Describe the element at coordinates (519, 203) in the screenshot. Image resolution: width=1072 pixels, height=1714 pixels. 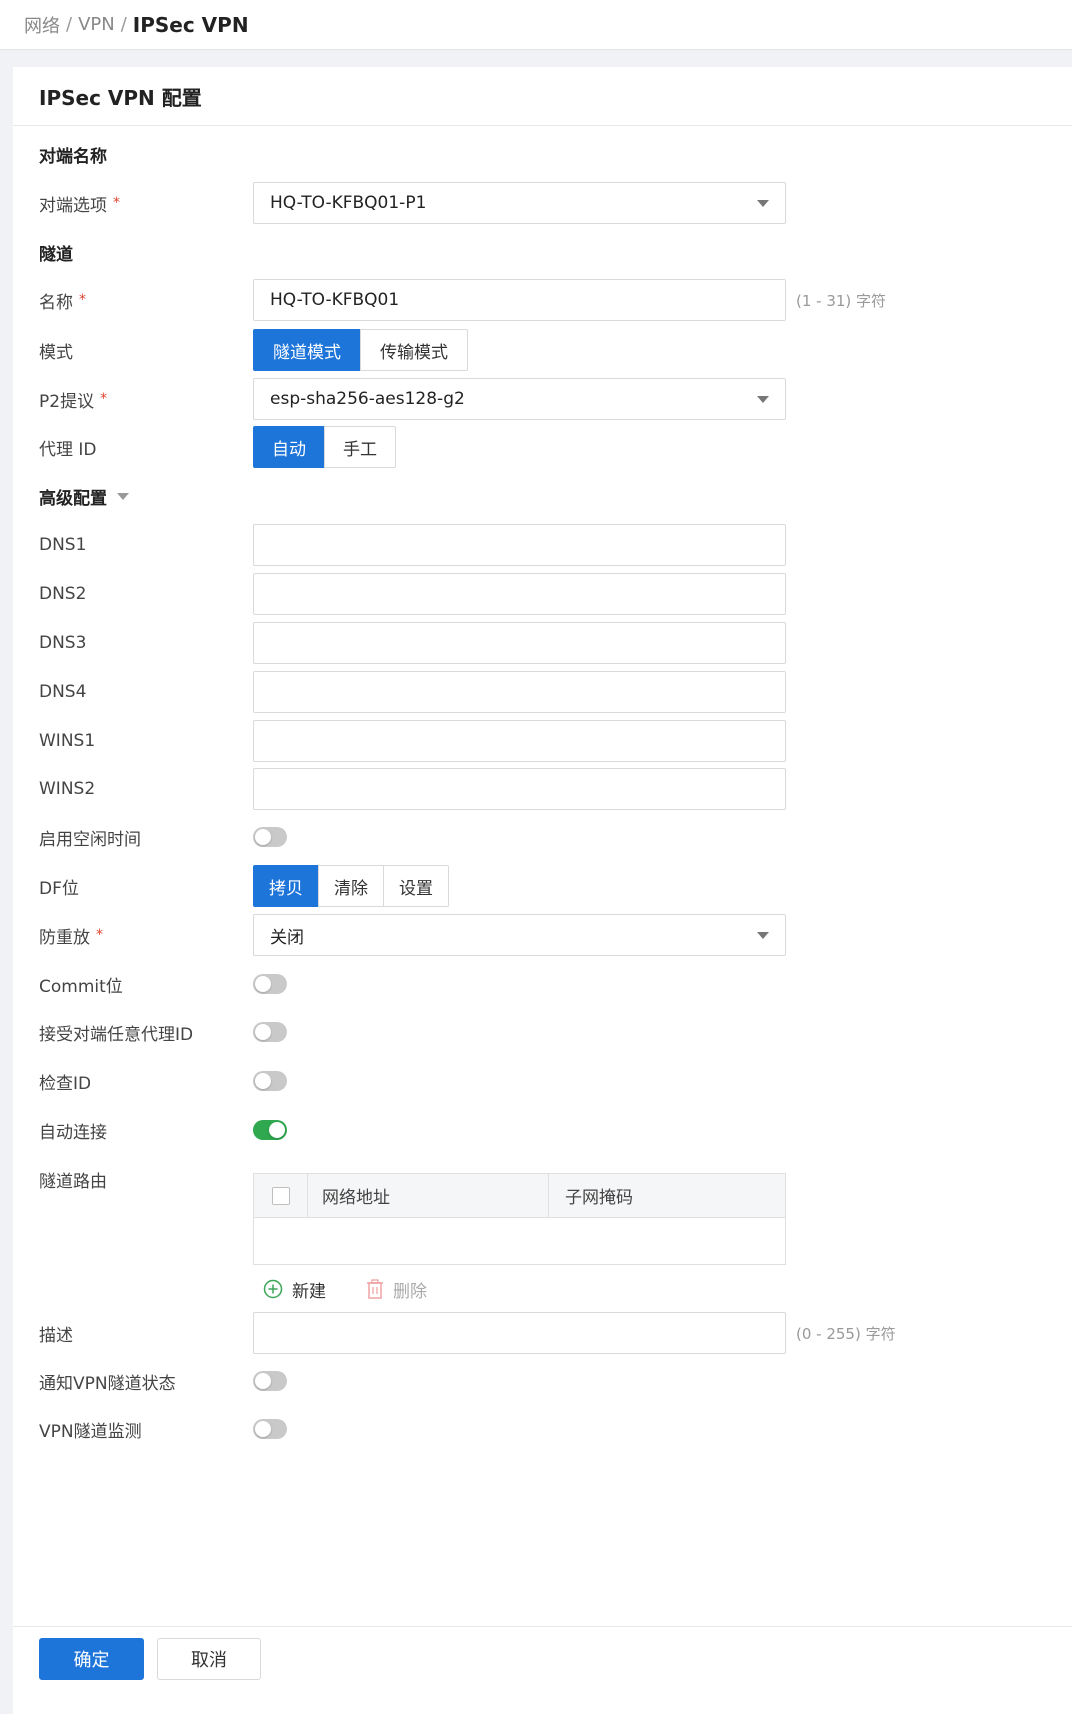
I see `peer-option-select: HQ-TO-KFBQ01-P1` at that location.